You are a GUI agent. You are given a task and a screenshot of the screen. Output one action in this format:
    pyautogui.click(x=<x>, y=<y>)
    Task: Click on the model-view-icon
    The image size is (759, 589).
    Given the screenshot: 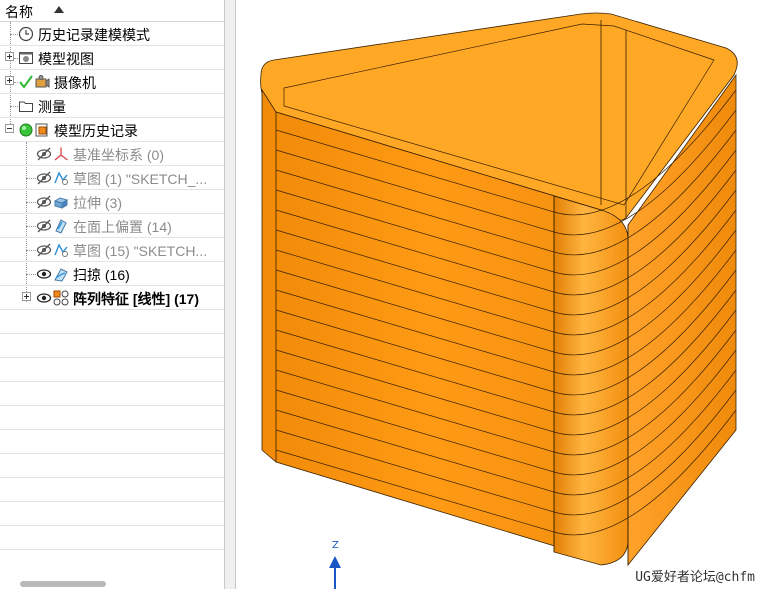 What is the action you would take?
    pyautogui.click(x=26, y=58)
    